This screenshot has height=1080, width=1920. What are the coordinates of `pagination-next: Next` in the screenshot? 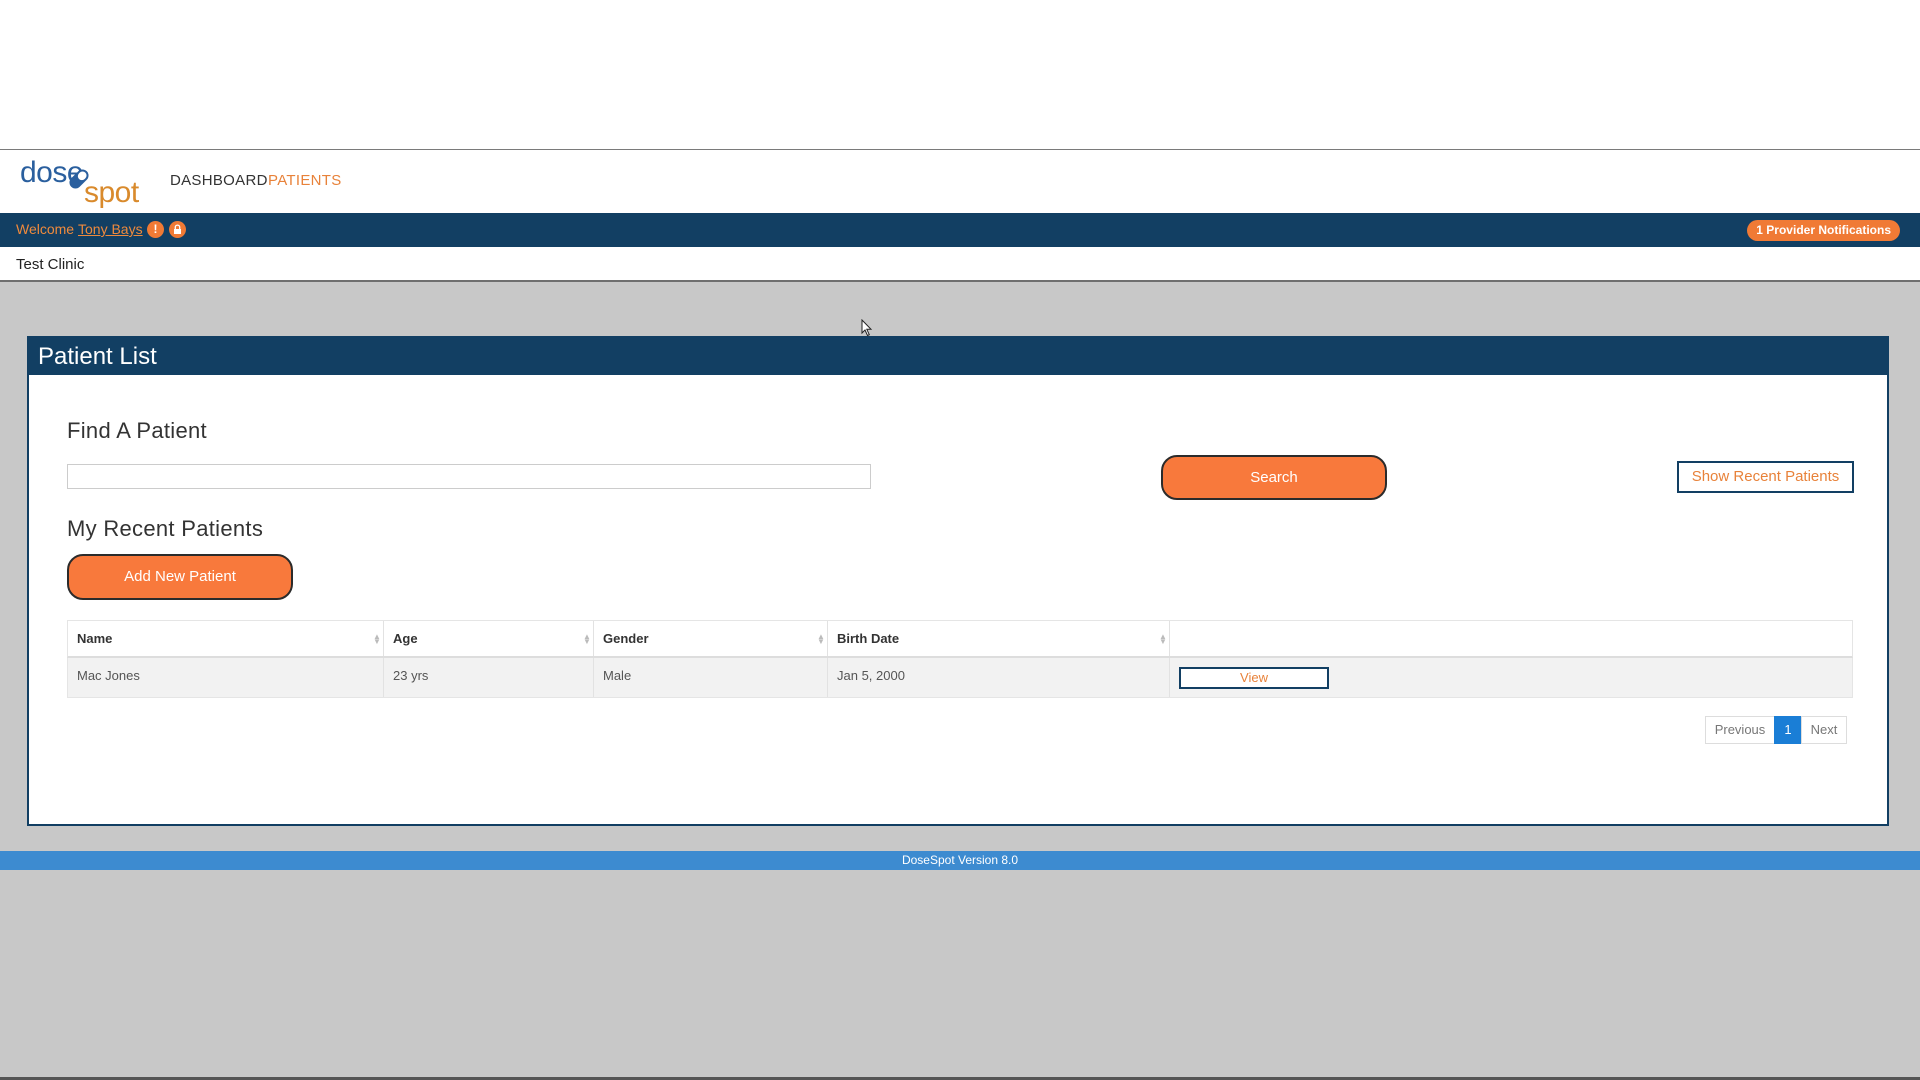 It's located at (1824, 730).